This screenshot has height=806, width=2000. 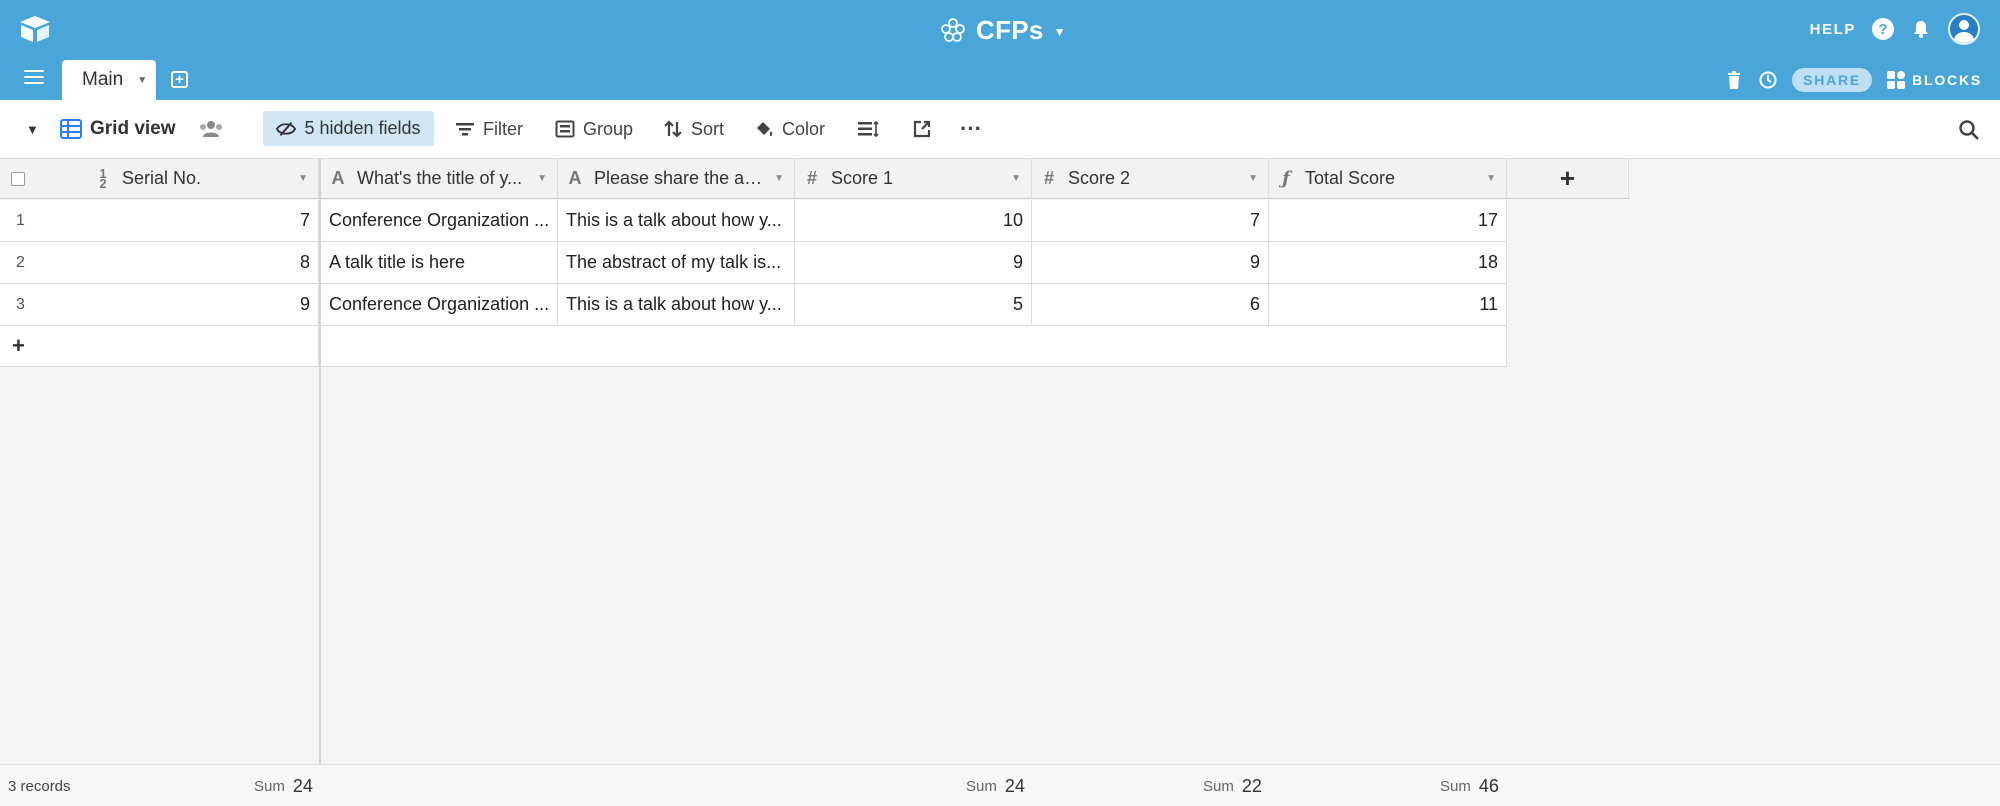 I want to click on hidden-fields-label: 5 hidden fields, so click(x=362, y=128).